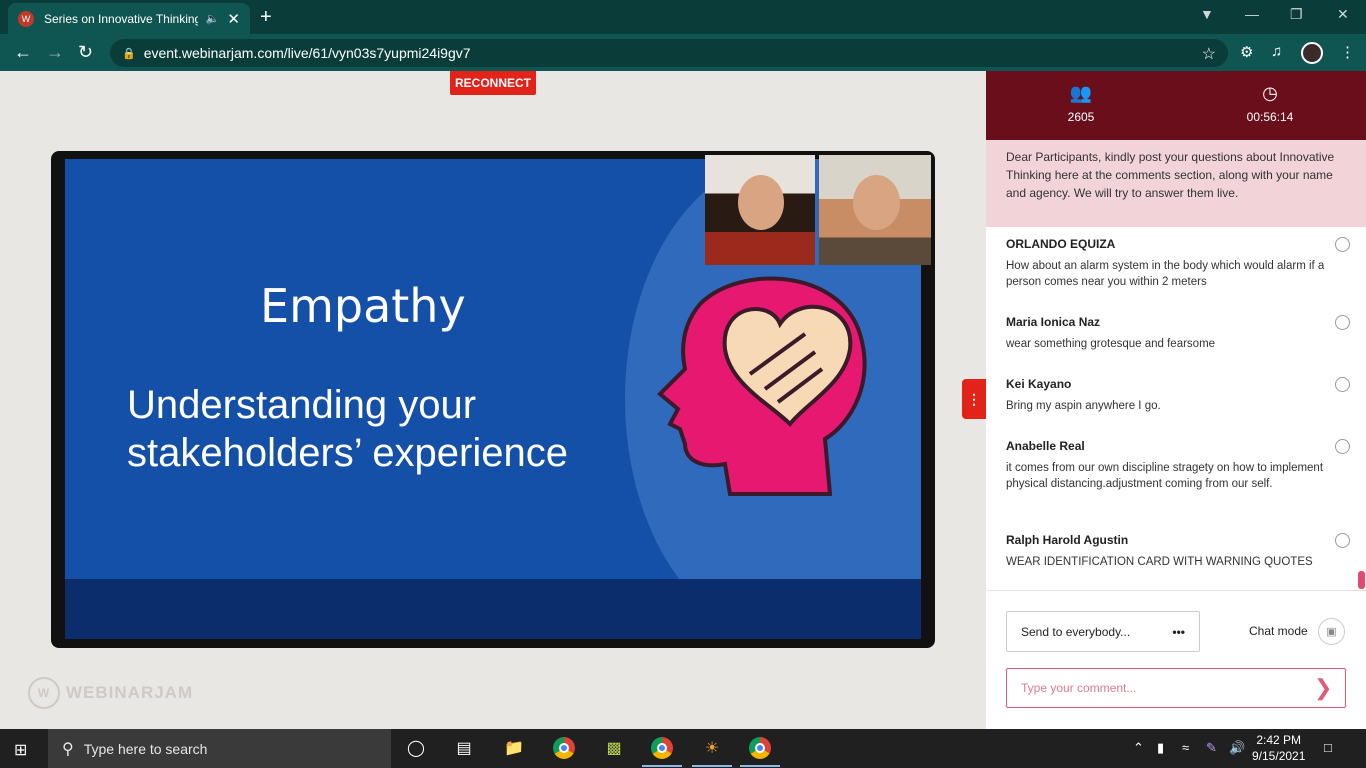  I want to click on back-button: ←, so click(23, 52).